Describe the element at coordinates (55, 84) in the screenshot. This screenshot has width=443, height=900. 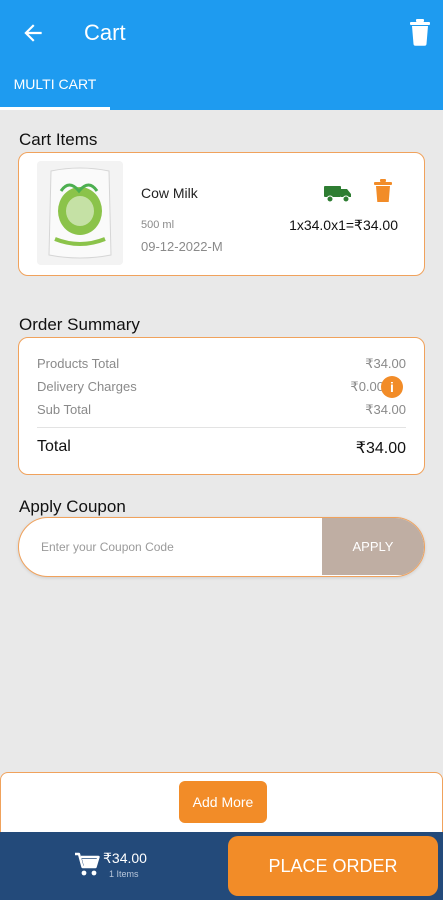
I see `tab-label: MULTI CART` at that location.